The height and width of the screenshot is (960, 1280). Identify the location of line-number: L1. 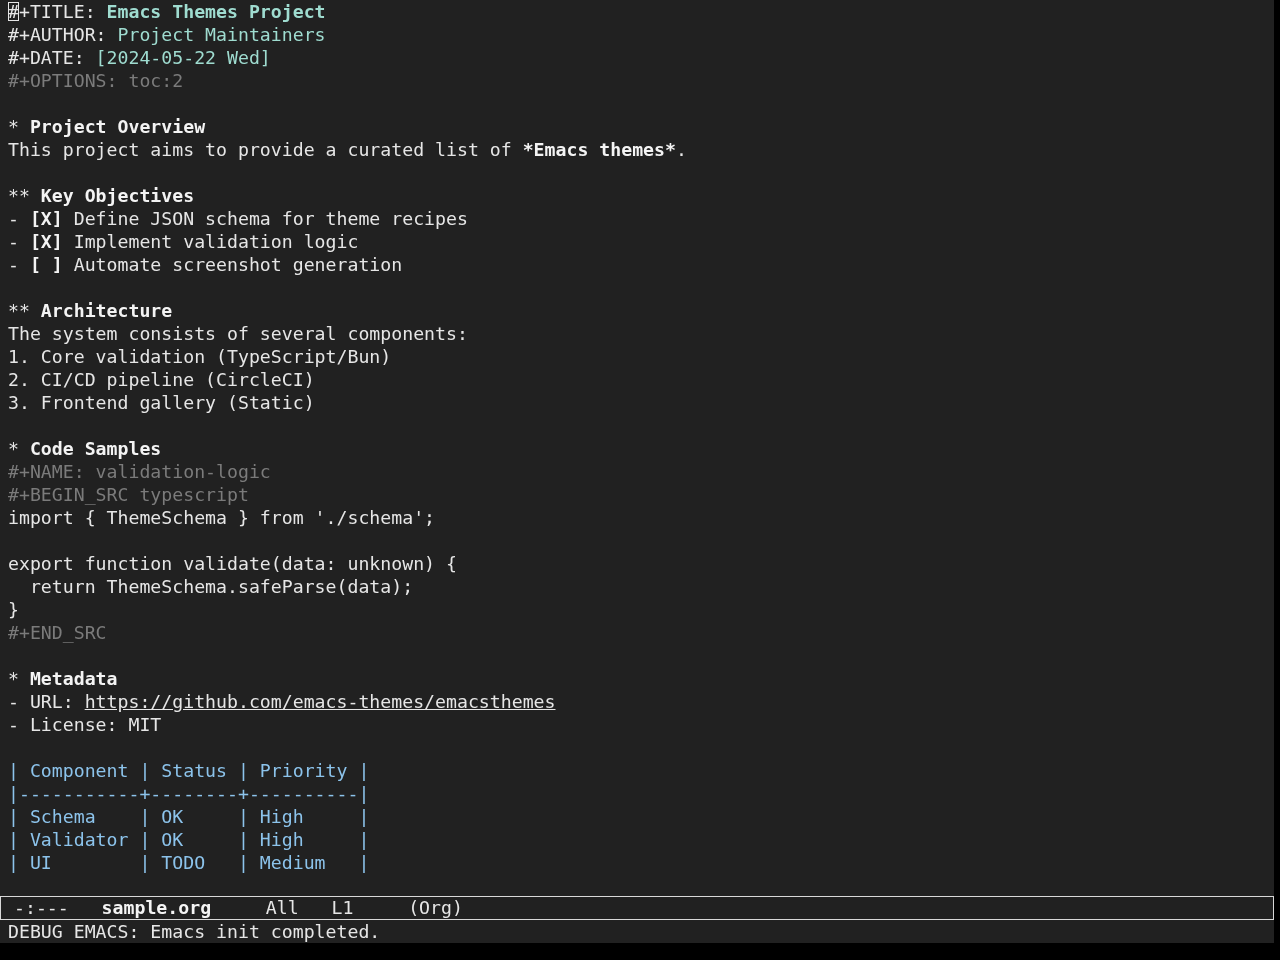
(342, 908).